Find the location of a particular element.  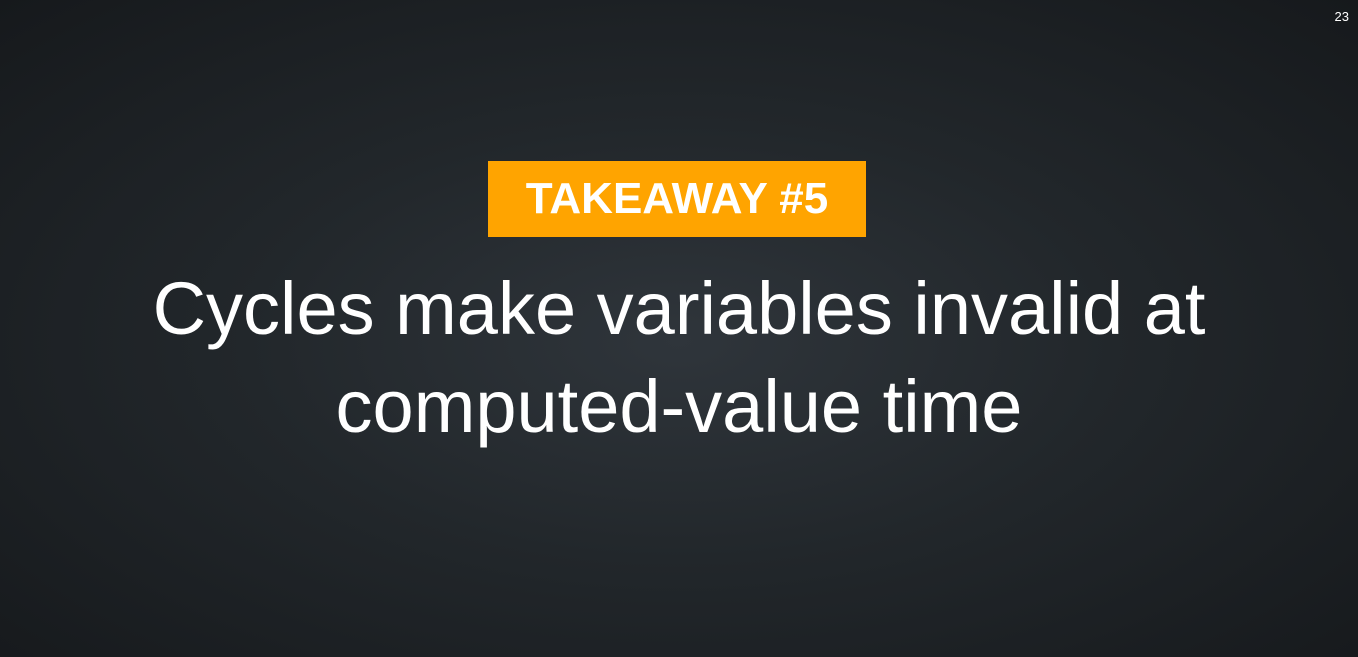

headline-line-2: computed-value time is located at coordinates (679, 406).